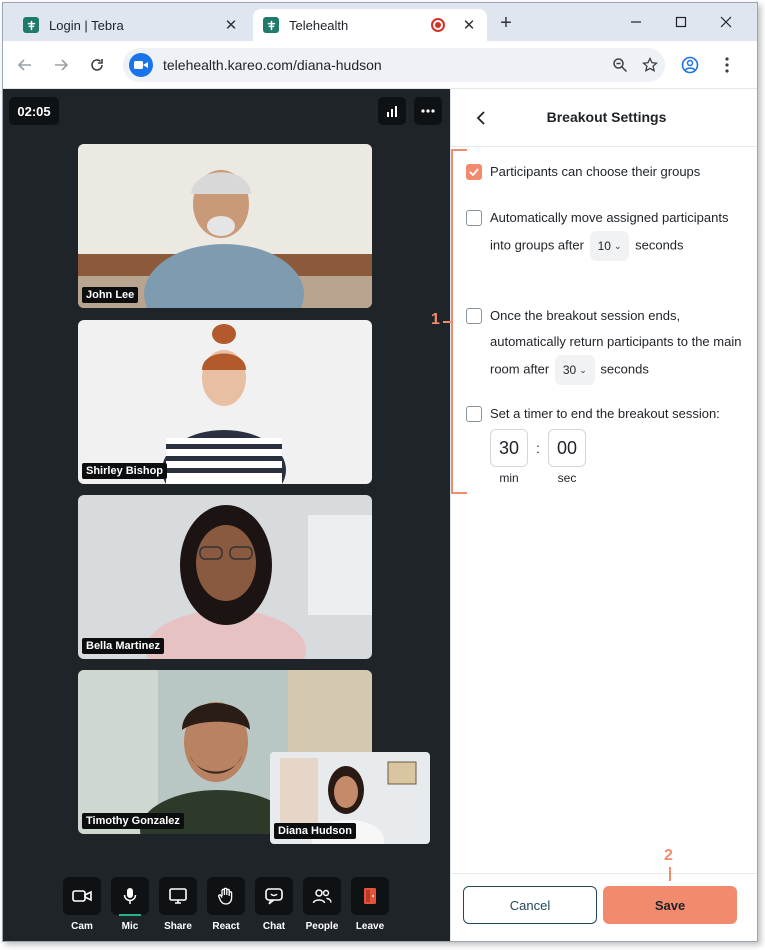  I want to click on participant-name: John Lee, so click(110, 295).